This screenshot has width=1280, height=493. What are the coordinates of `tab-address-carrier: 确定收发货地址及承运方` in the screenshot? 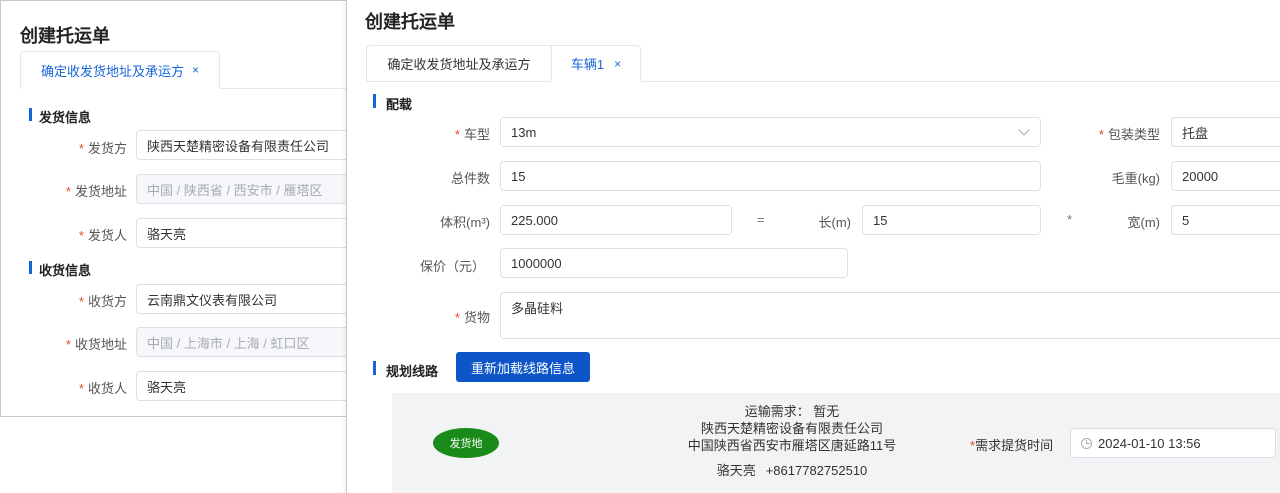 It's located at (459, 63).